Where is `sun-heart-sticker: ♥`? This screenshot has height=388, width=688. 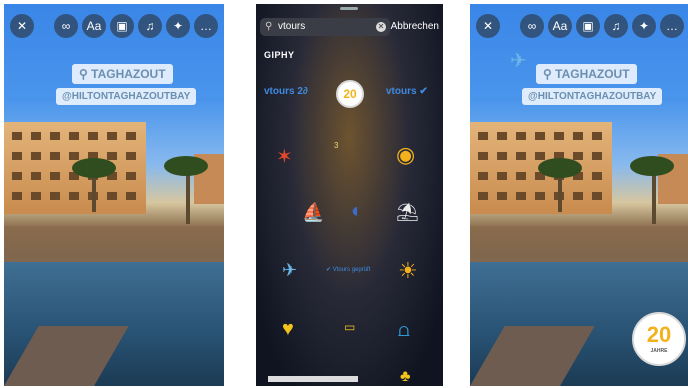
sun-heart-sticker: ♥ is located at coordinates (288, 329).